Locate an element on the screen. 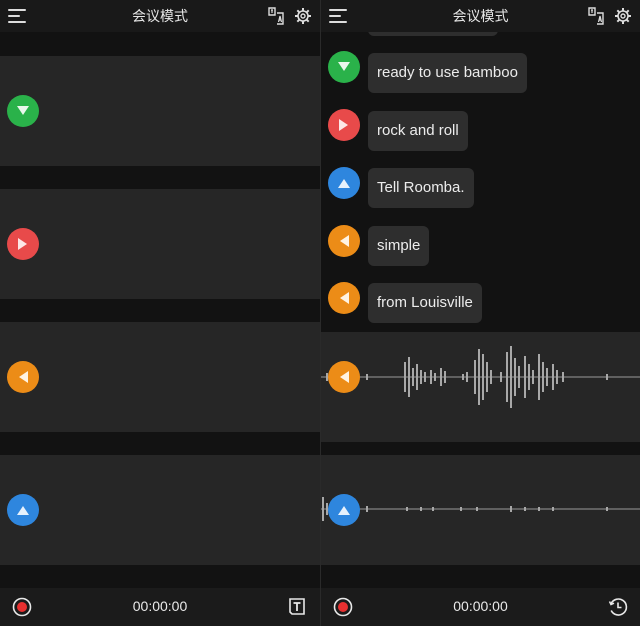 Image resolution: width=640 pixels, height=626 pixels. text-icon is located at coordinates (297, 607).